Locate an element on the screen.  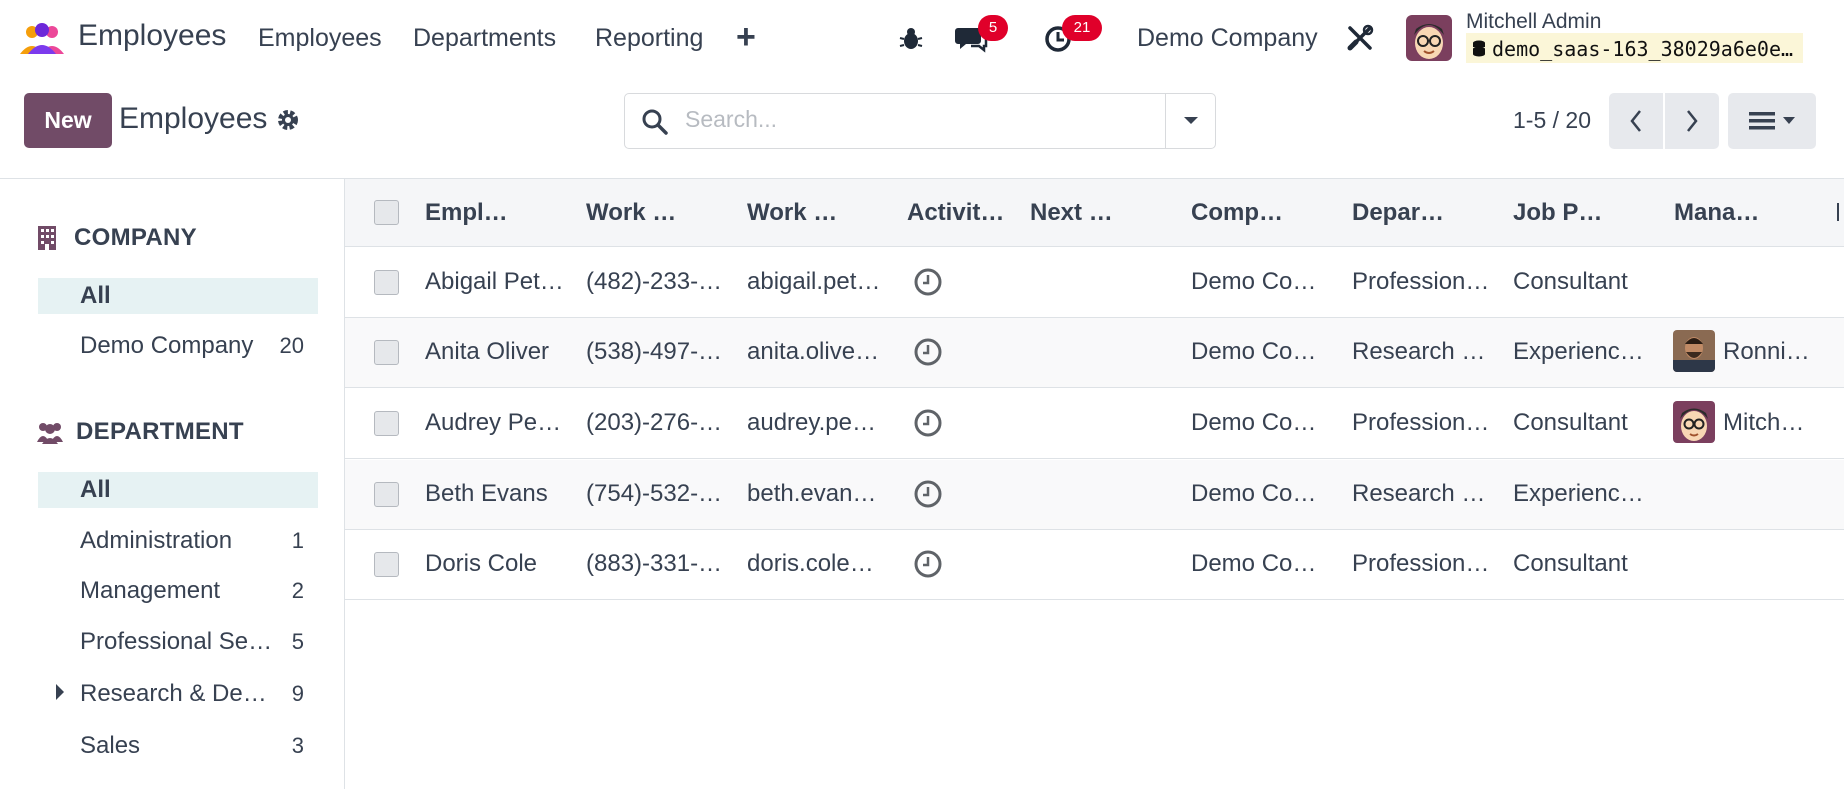
filter-count: 1 is located at coordinates (297, 540).